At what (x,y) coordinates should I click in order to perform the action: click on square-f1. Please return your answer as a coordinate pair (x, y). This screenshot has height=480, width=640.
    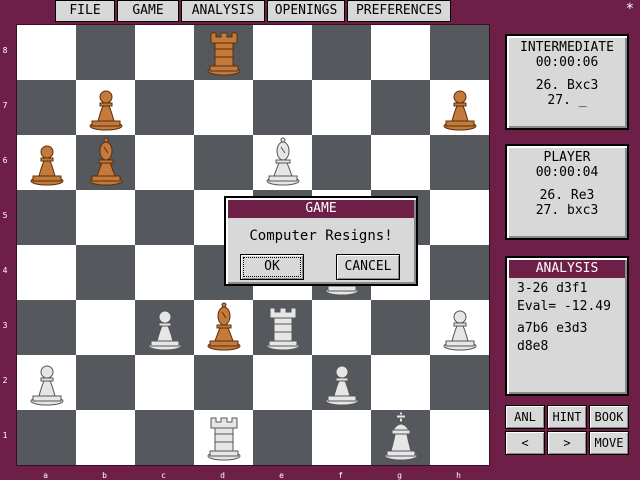
    Looking at the image, I should click on (341, 437).